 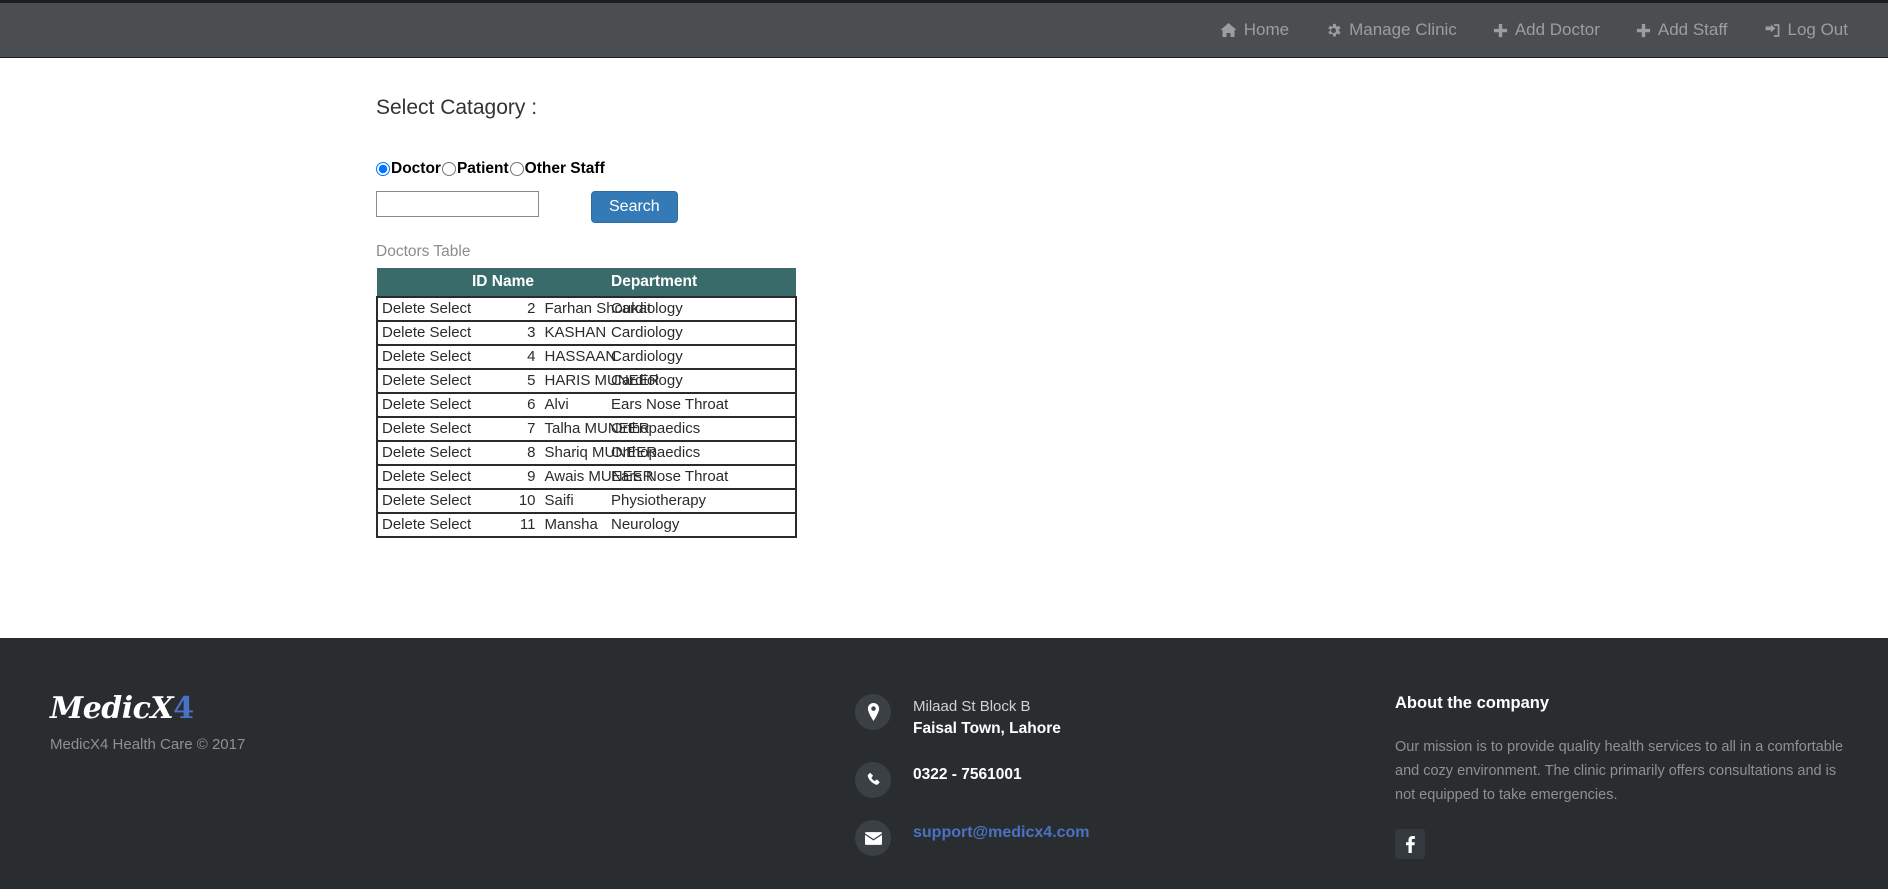 I want to click on radio-input-doctor, so click(x=383, y=169).